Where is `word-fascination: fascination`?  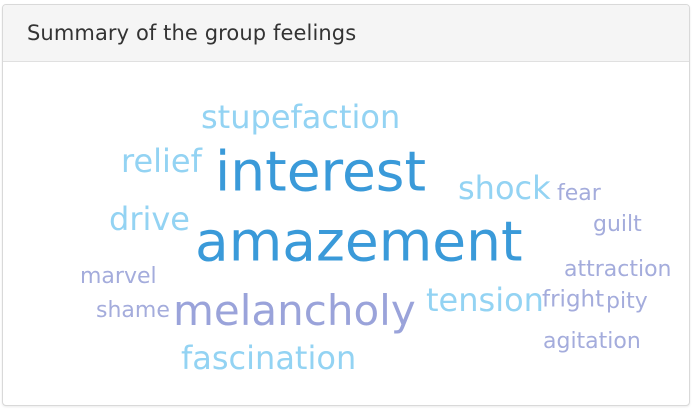
word-fascination: fascination is located at coordinates (269, 358).